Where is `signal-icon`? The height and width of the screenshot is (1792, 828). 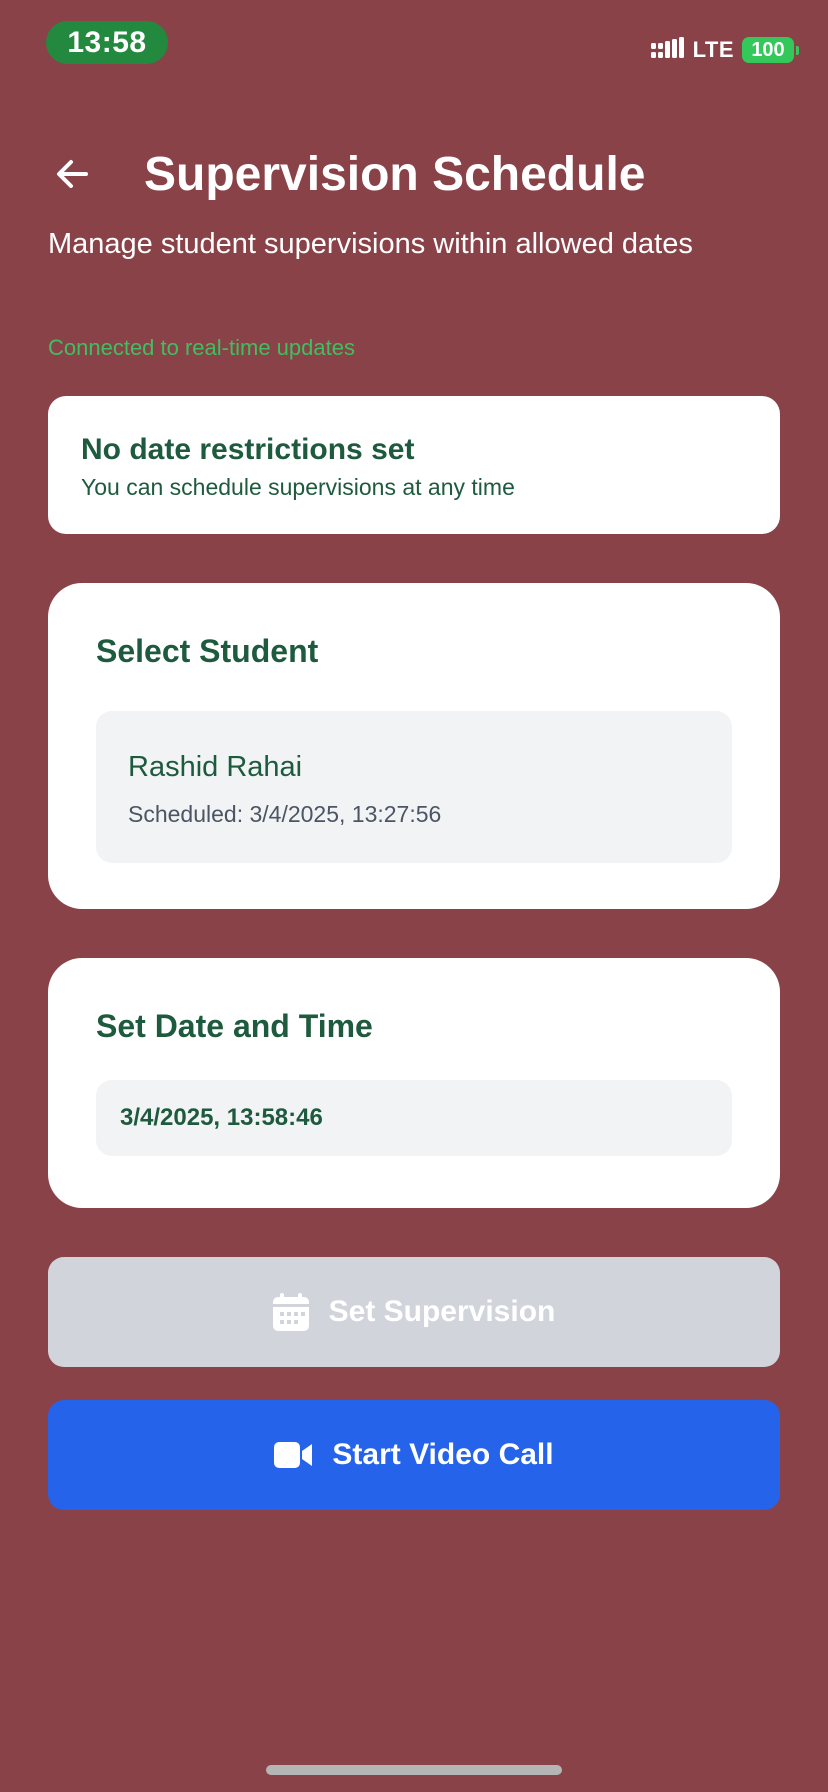 signal-icon is located at coordinates (667, 47).